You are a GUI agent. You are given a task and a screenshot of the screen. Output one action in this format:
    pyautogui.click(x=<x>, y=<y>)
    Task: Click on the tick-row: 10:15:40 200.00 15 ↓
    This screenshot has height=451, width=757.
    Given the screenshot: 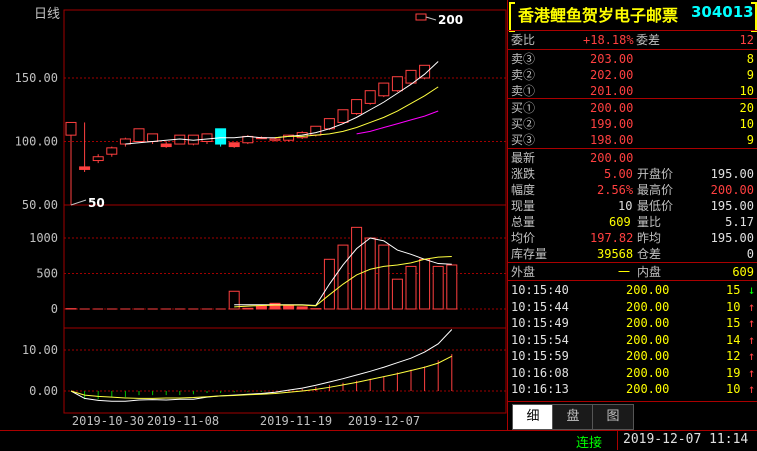 What is the action you would take?
    pyautogui.click(x=632, y=290)
    